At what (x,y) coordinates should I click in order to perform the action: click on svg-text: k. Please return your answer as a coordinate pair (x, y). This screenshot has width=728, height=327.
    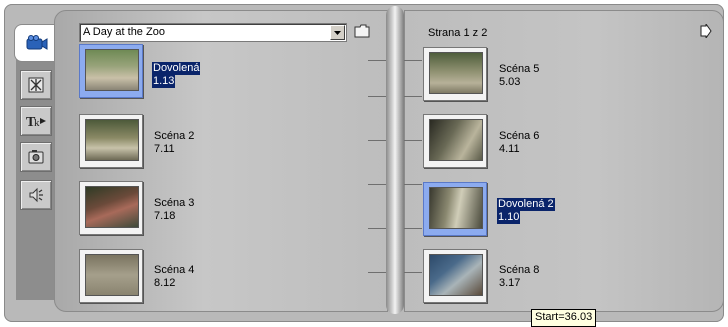
    Looking at the image, I should click on (37, 123).